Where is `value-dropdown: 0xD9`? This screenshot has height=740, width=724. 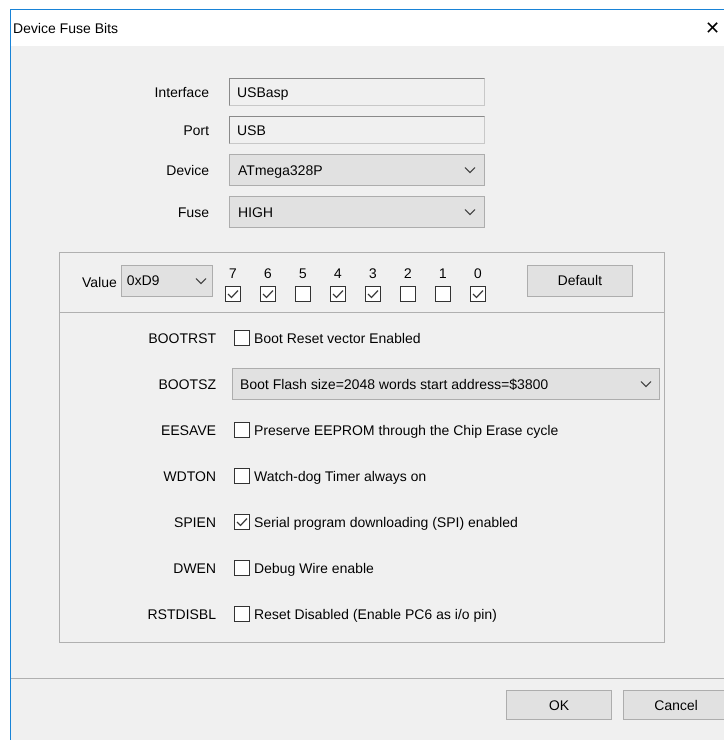 value-dropdown: 0xD9 is located at coordinates (166, 280).